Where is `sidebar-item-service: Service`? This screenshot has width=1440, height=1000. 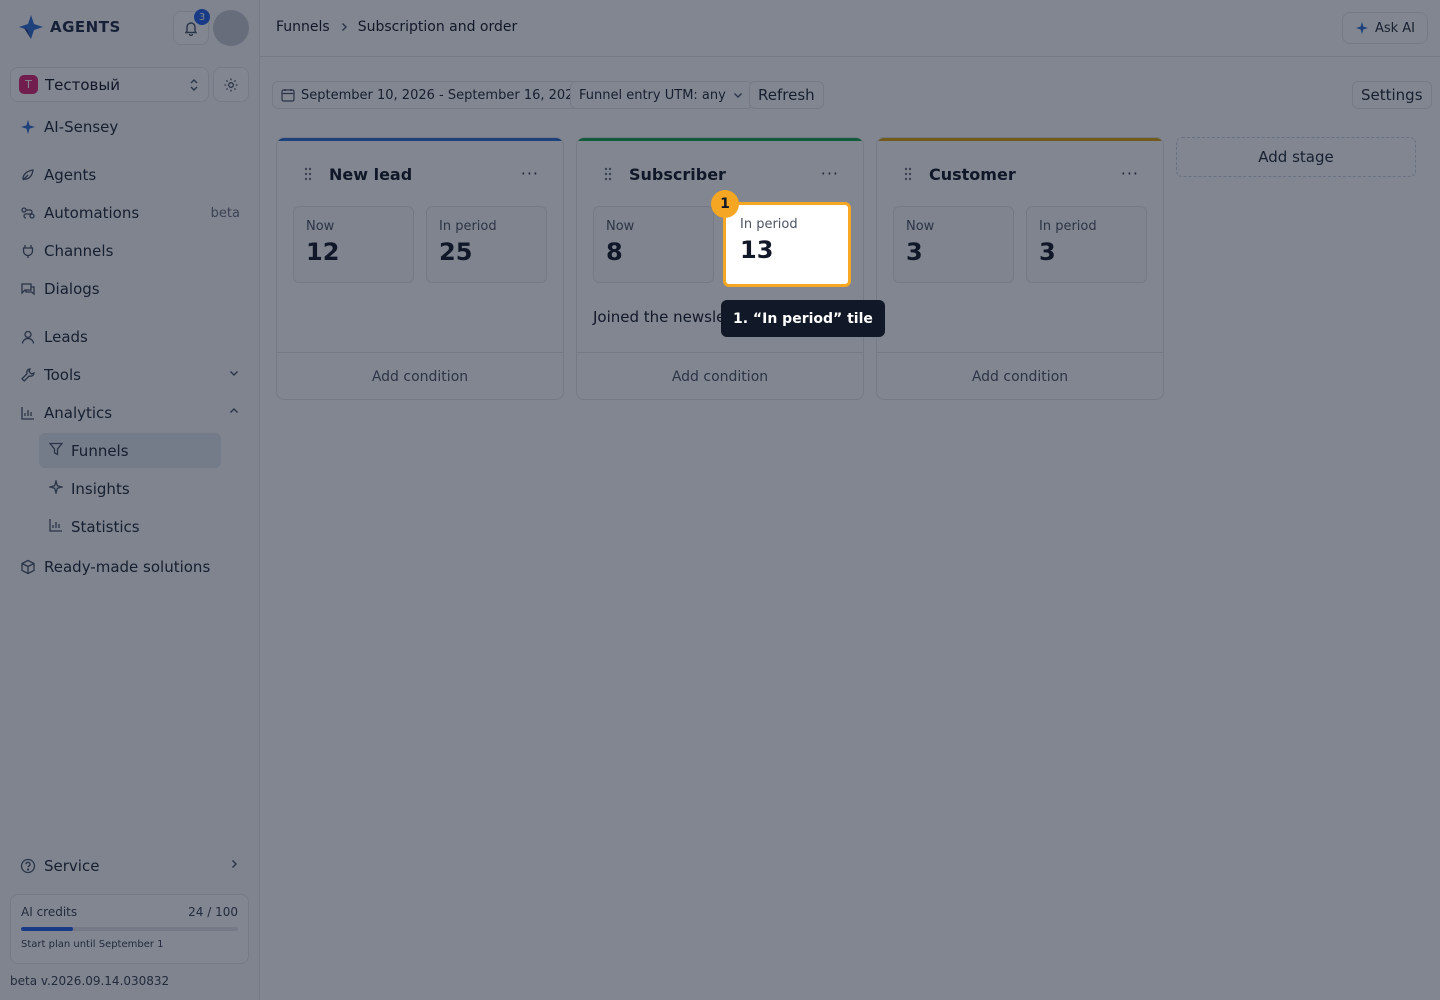
sidebar-item-service: Service is located at coordinates (130, 866).